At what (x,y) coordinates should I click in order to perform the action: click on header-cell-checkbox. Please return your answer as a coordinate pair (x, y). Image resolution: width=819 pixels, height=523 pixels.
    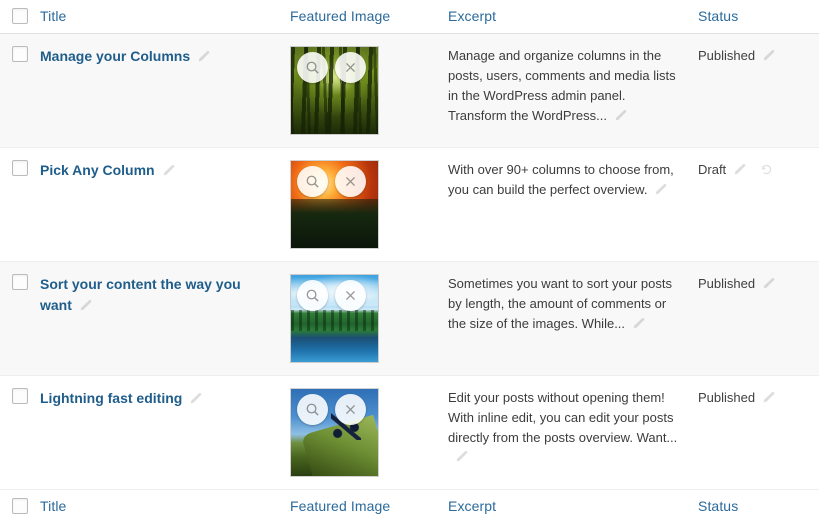
    Looking at the image, I should click on (20, 17).